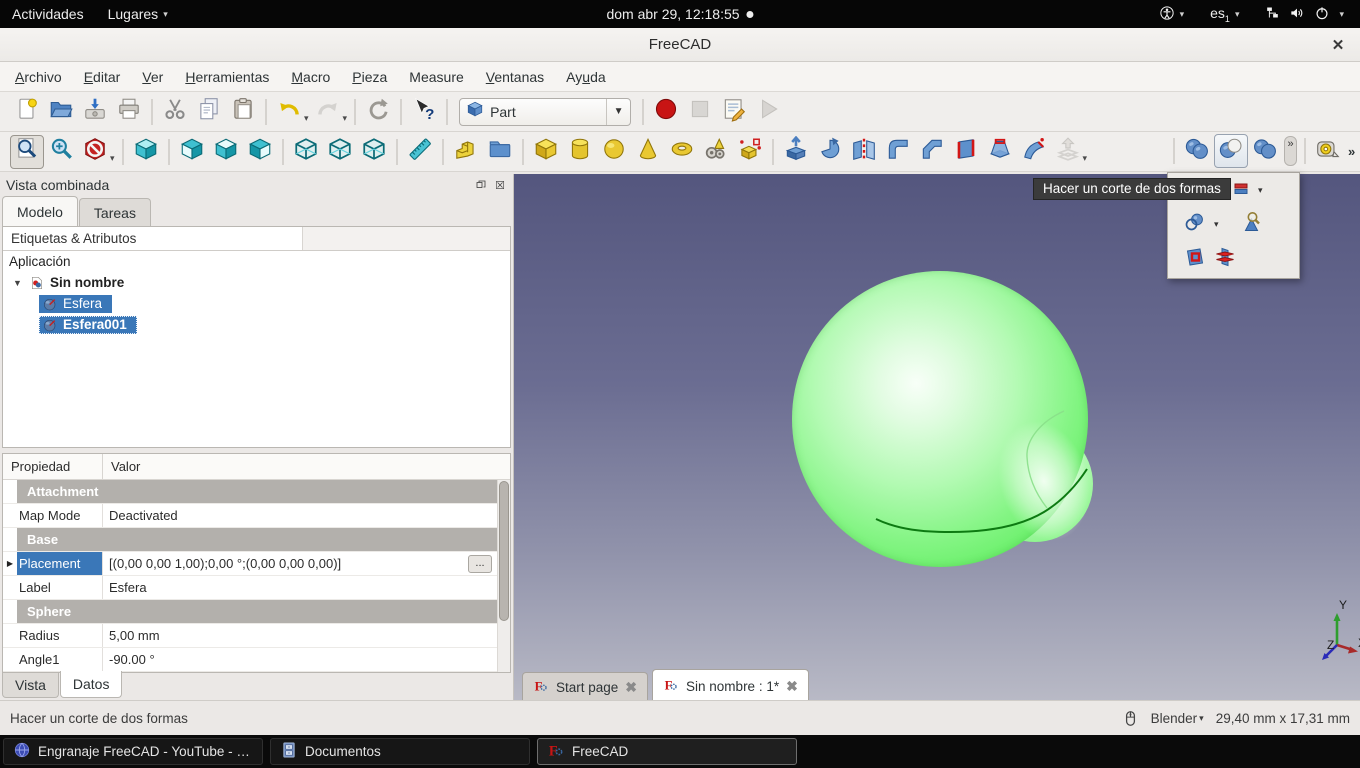 The height and width of the screenshot is (768, 1360). I want to click on selected-tree-item: Esfera001, so click(88, 324).